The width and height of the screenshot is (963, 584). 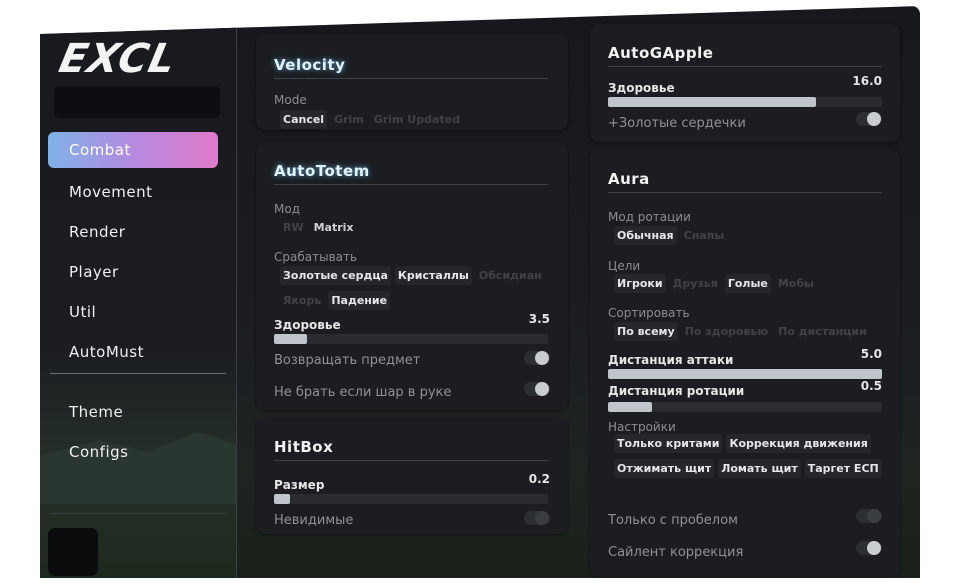 What do you see at coordinates (645, 235) in the screenshot?
I see `rotation-option-normal: Обычная` at bounding box center [645, 235].